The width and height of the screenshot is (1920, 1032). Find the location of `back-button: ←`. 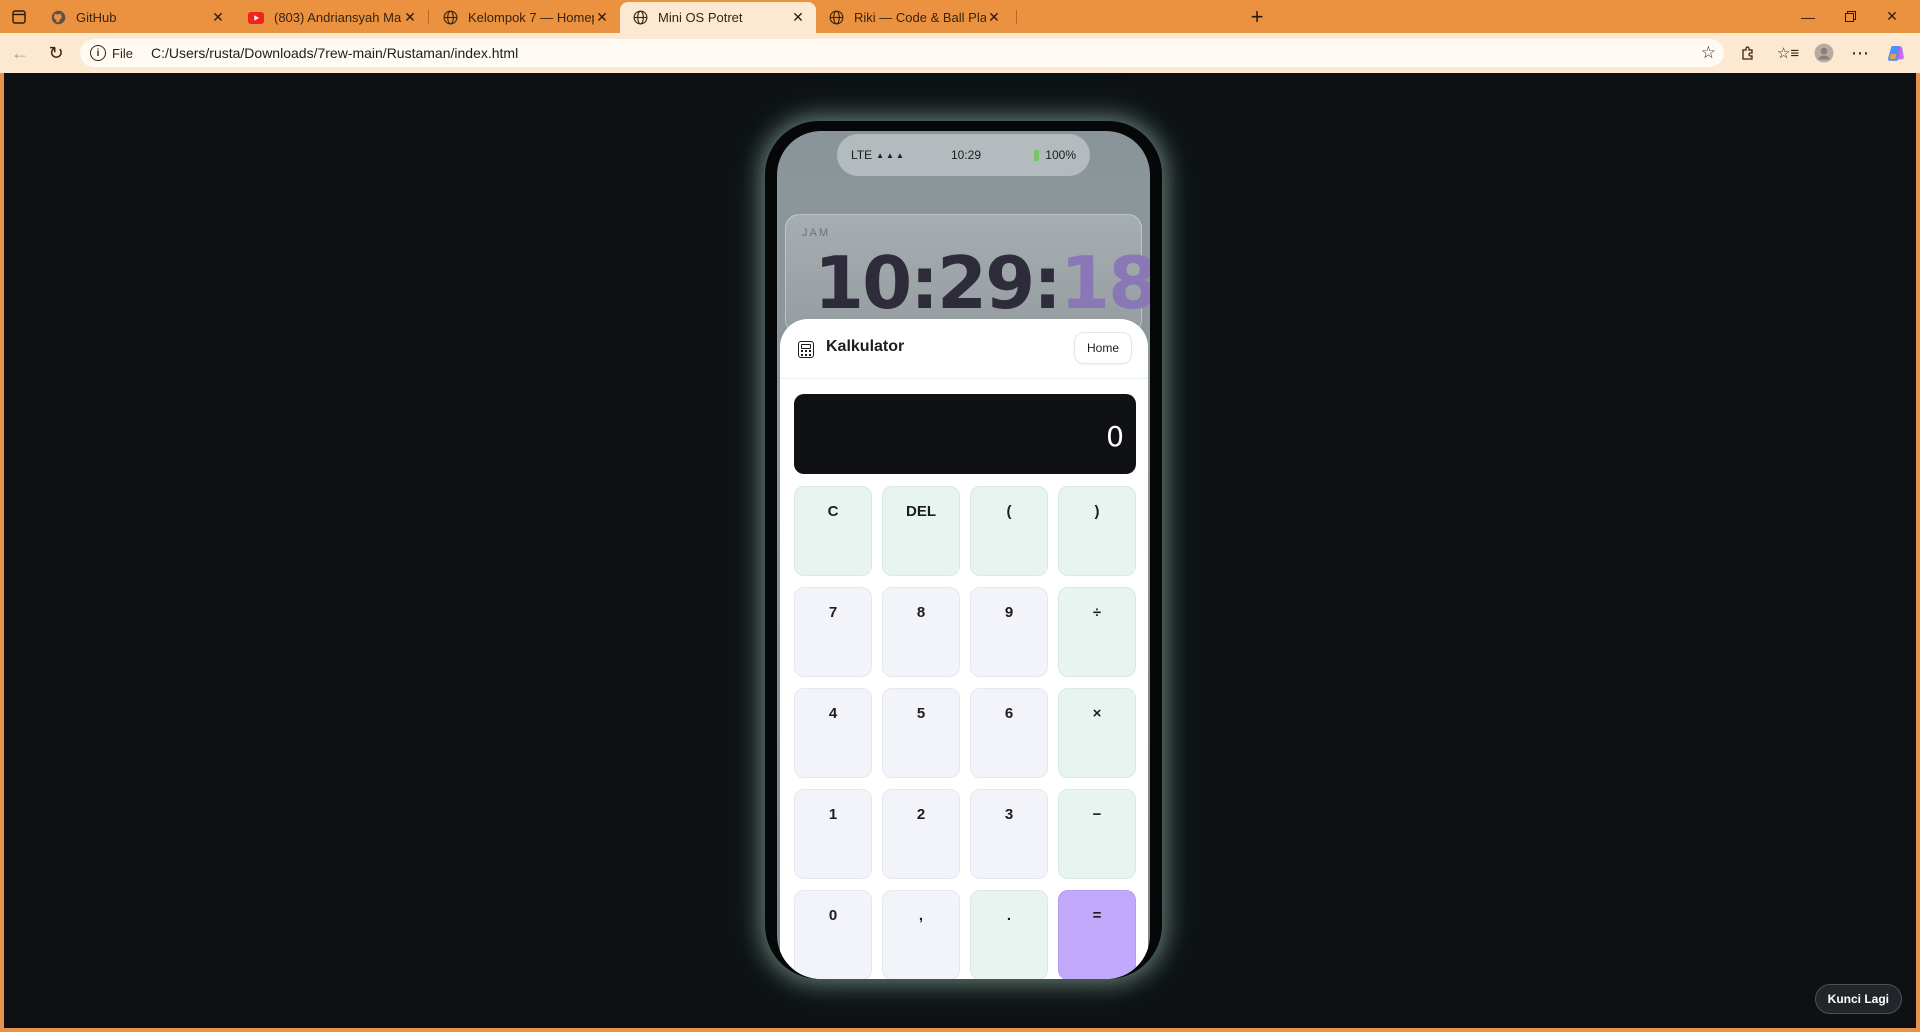

back-button: ← is located at coordinates (20, 53).